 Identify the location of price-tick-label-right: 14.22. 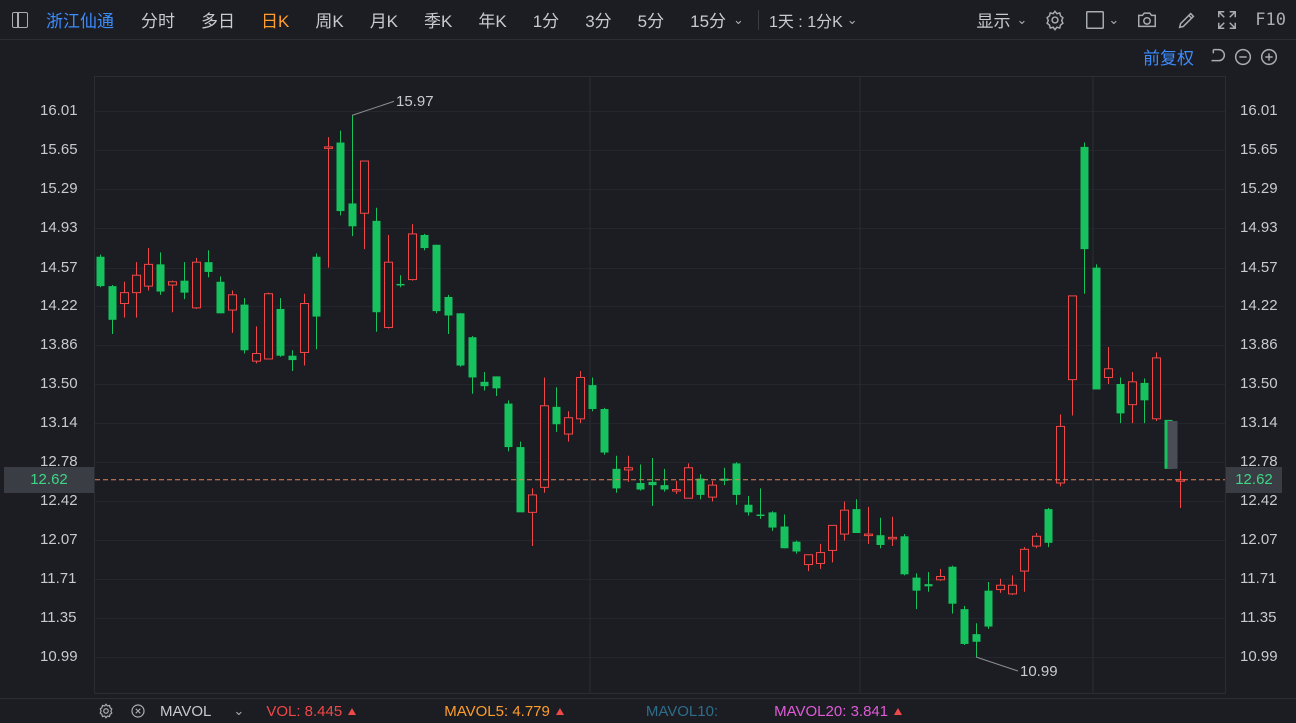
(1259, 305).